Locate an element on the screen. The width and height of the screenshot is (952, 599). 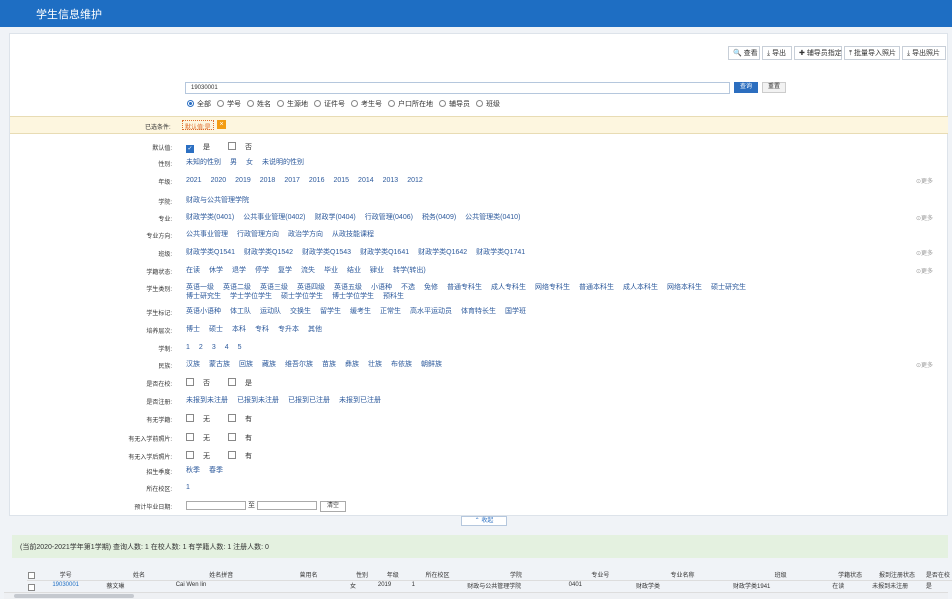
filter-option: 退学 is located at coordinates (239, 270).